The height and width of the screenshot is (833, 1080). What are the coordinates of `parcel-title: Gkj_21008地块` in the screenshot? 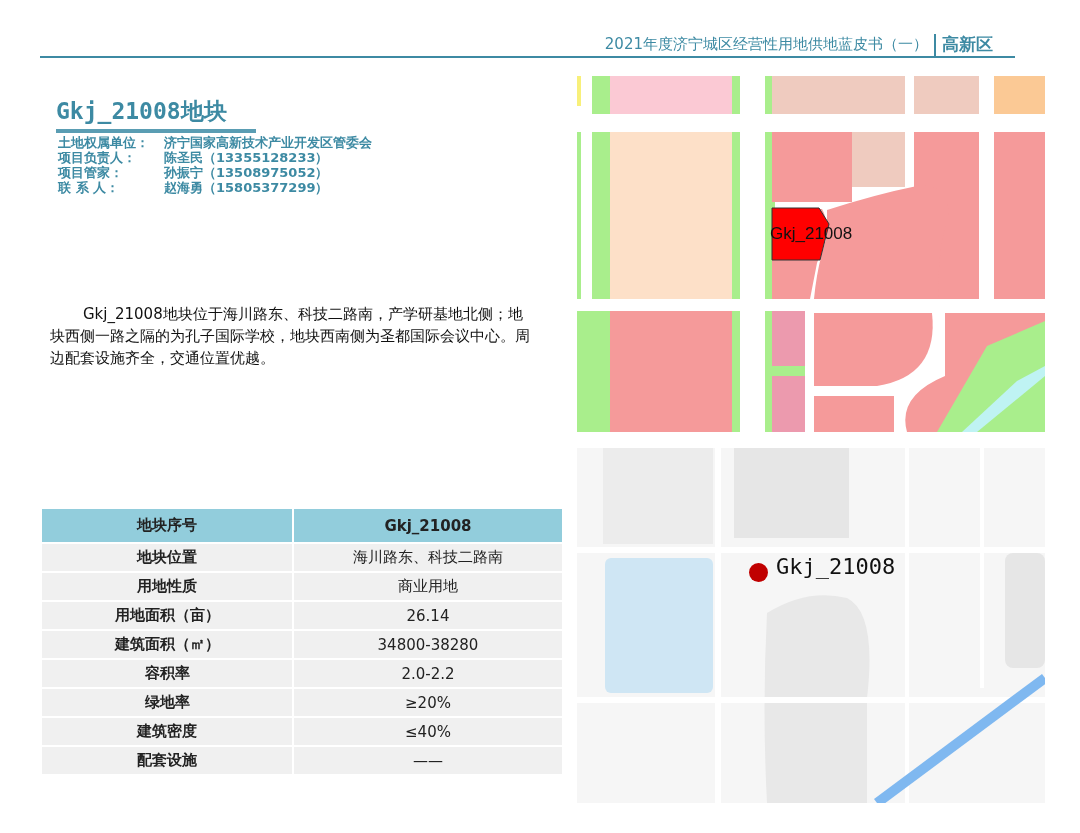 It's located at (156, 114).